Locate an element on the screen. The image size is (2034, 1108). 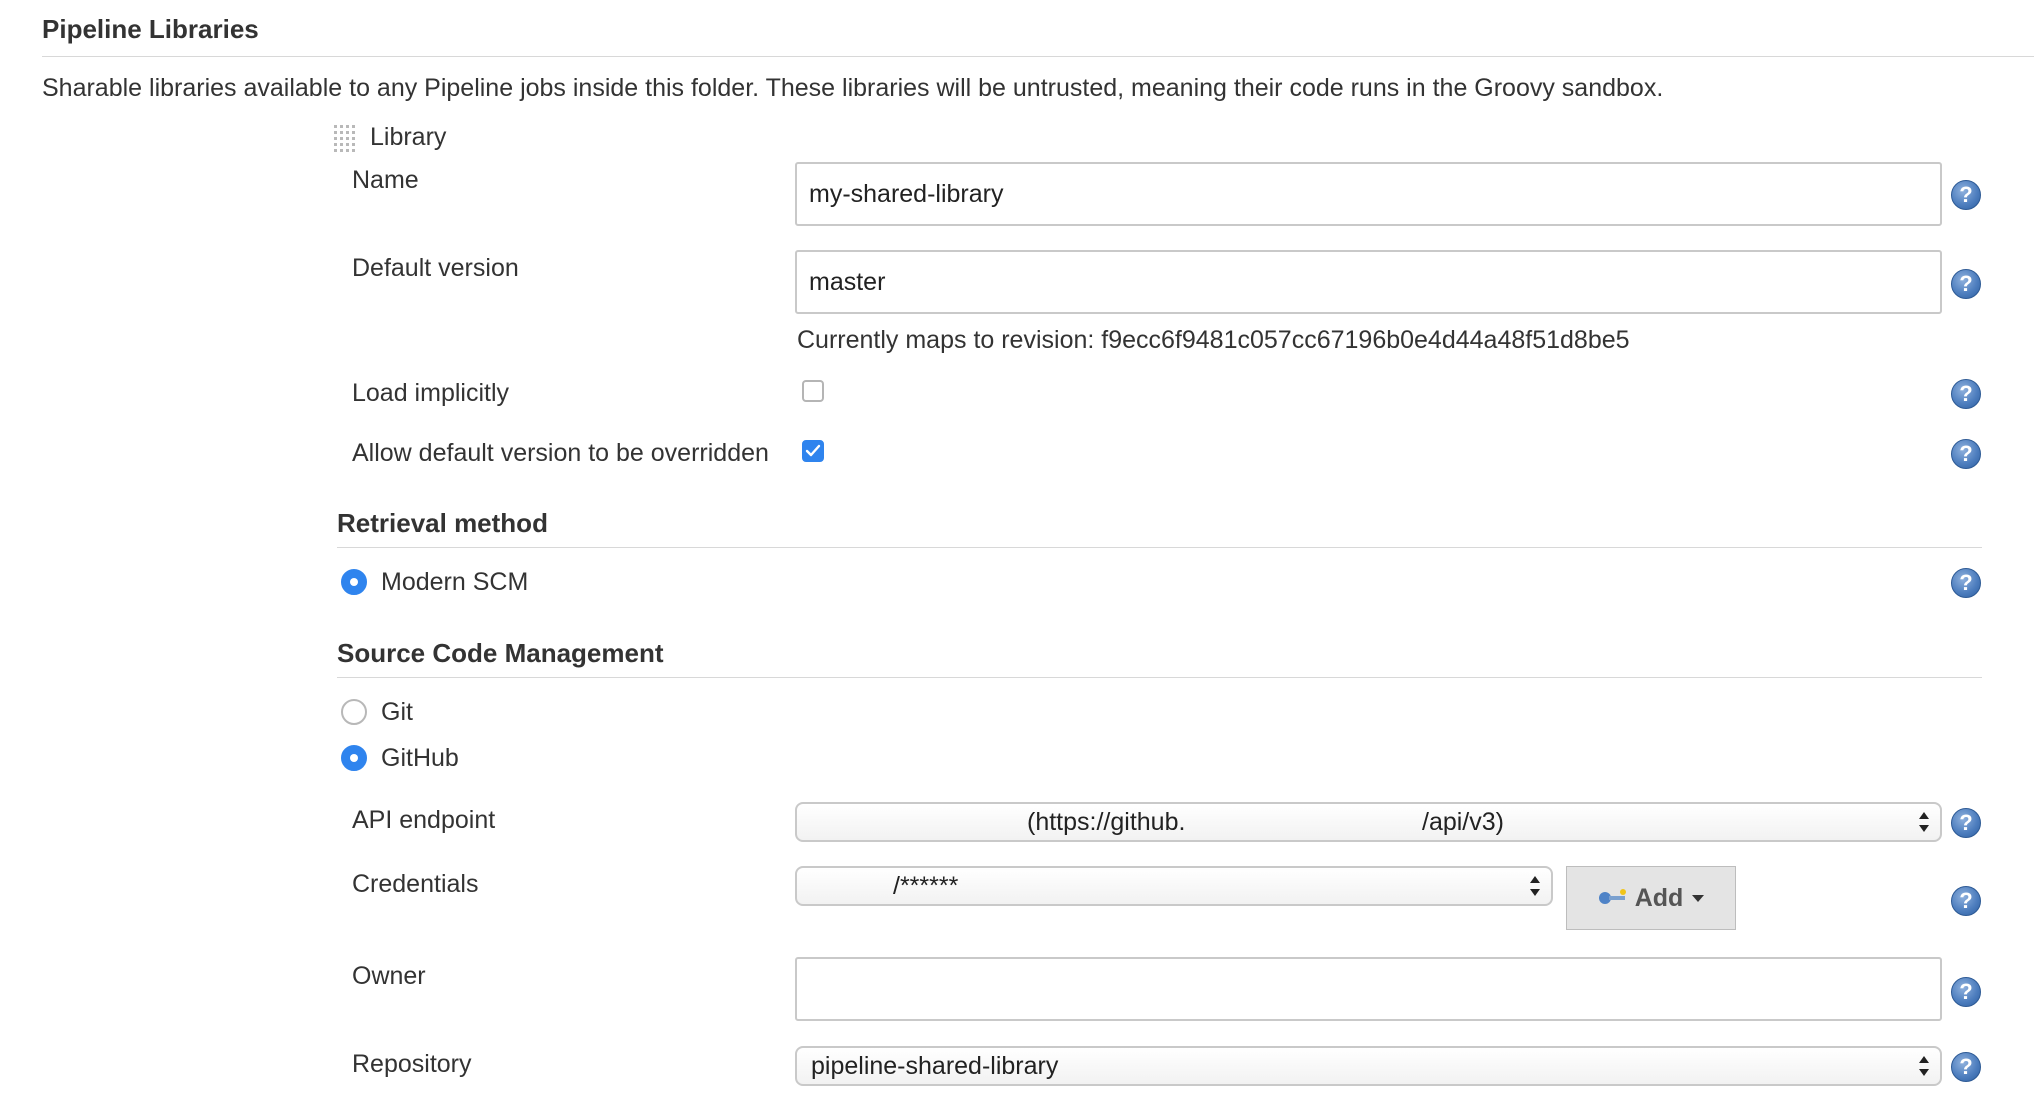
name-label: Name is located at coordinates (385, 180).